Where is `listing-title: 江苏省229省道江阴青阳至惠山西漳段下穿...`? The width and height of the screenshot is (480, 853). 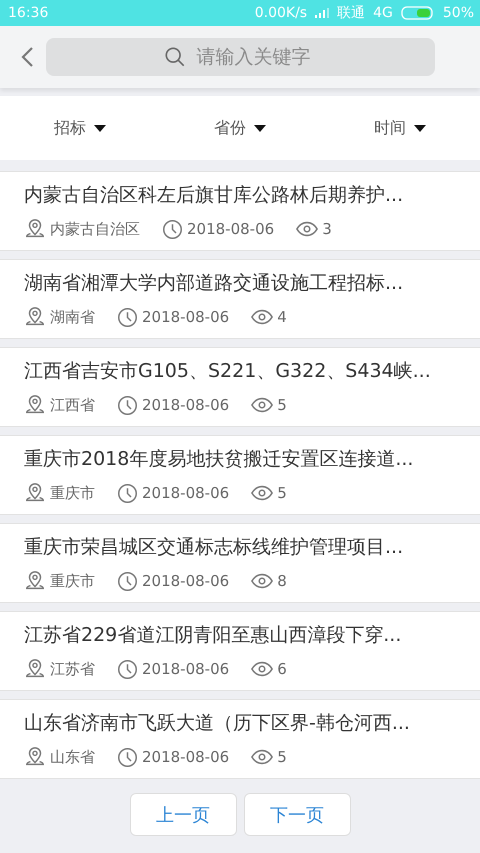
listing-title: 江苏省229省道江阴青阳至惠山西漳段下穿... is located at coordinates (213, 635).